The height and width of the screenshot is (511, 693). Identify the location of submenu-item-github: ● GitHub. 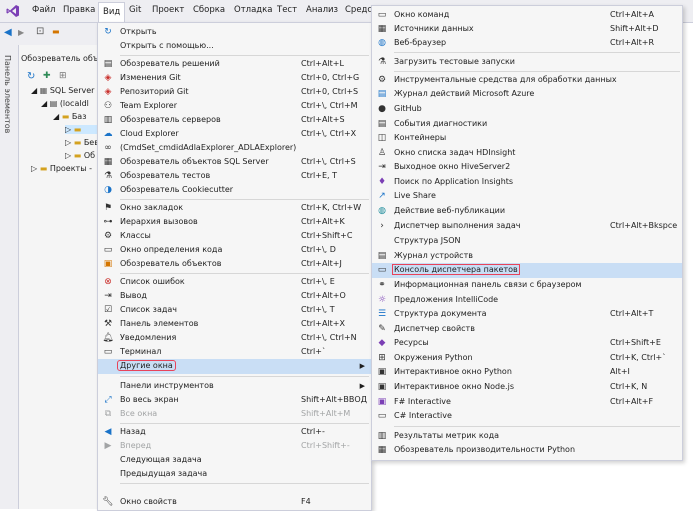
(527, 109).